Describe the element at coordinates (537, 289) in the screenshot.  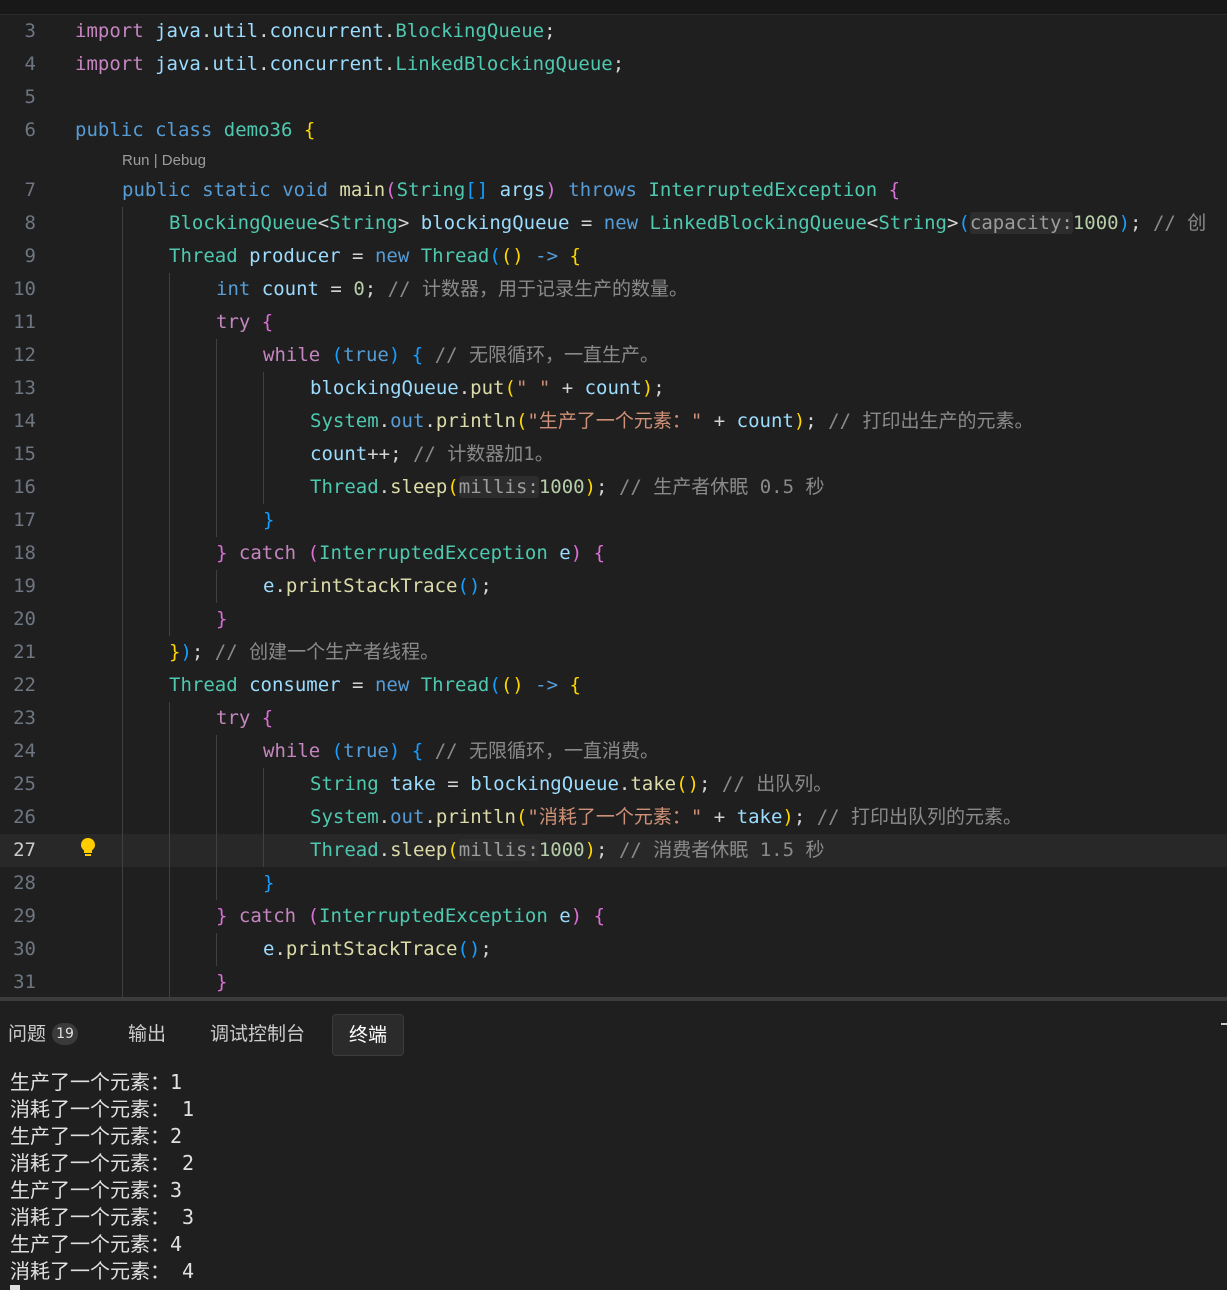
I see `code-token: // 计数器，用于记录生产的数量。` at that location.